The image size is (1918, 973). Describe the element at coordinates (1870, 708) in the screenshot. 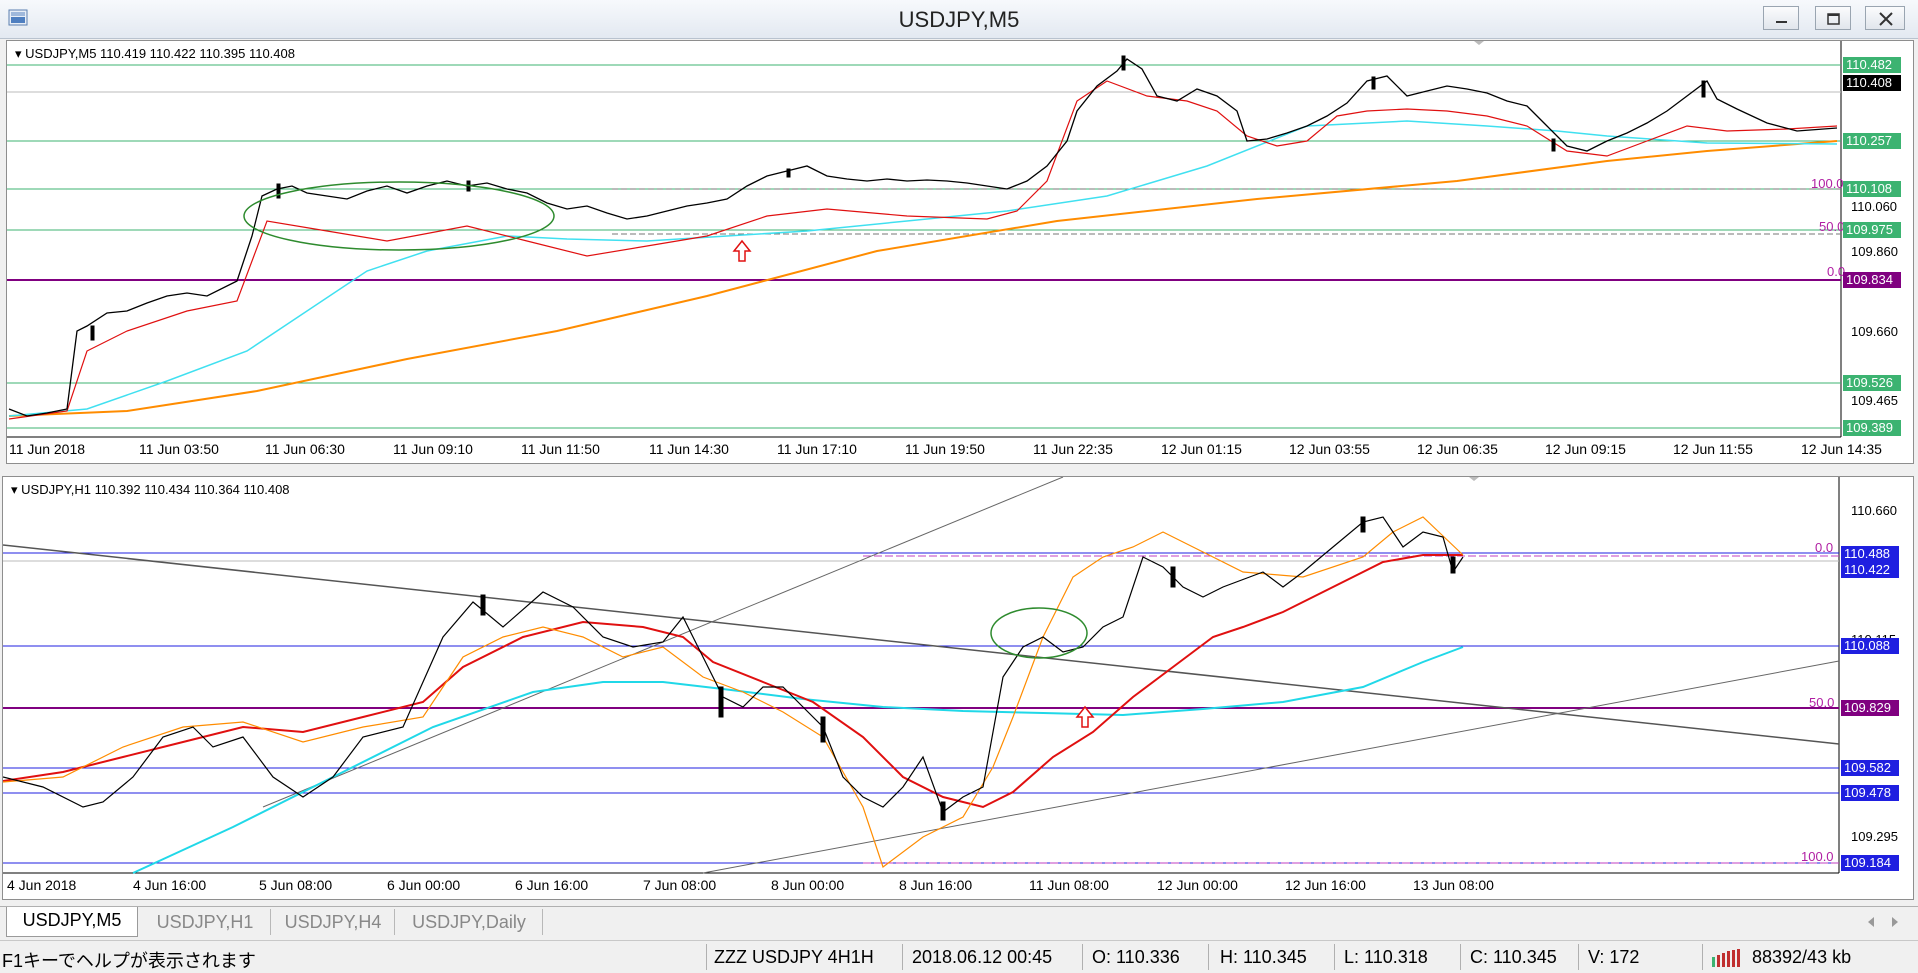

I see `price-tag: 109.829` at that location.